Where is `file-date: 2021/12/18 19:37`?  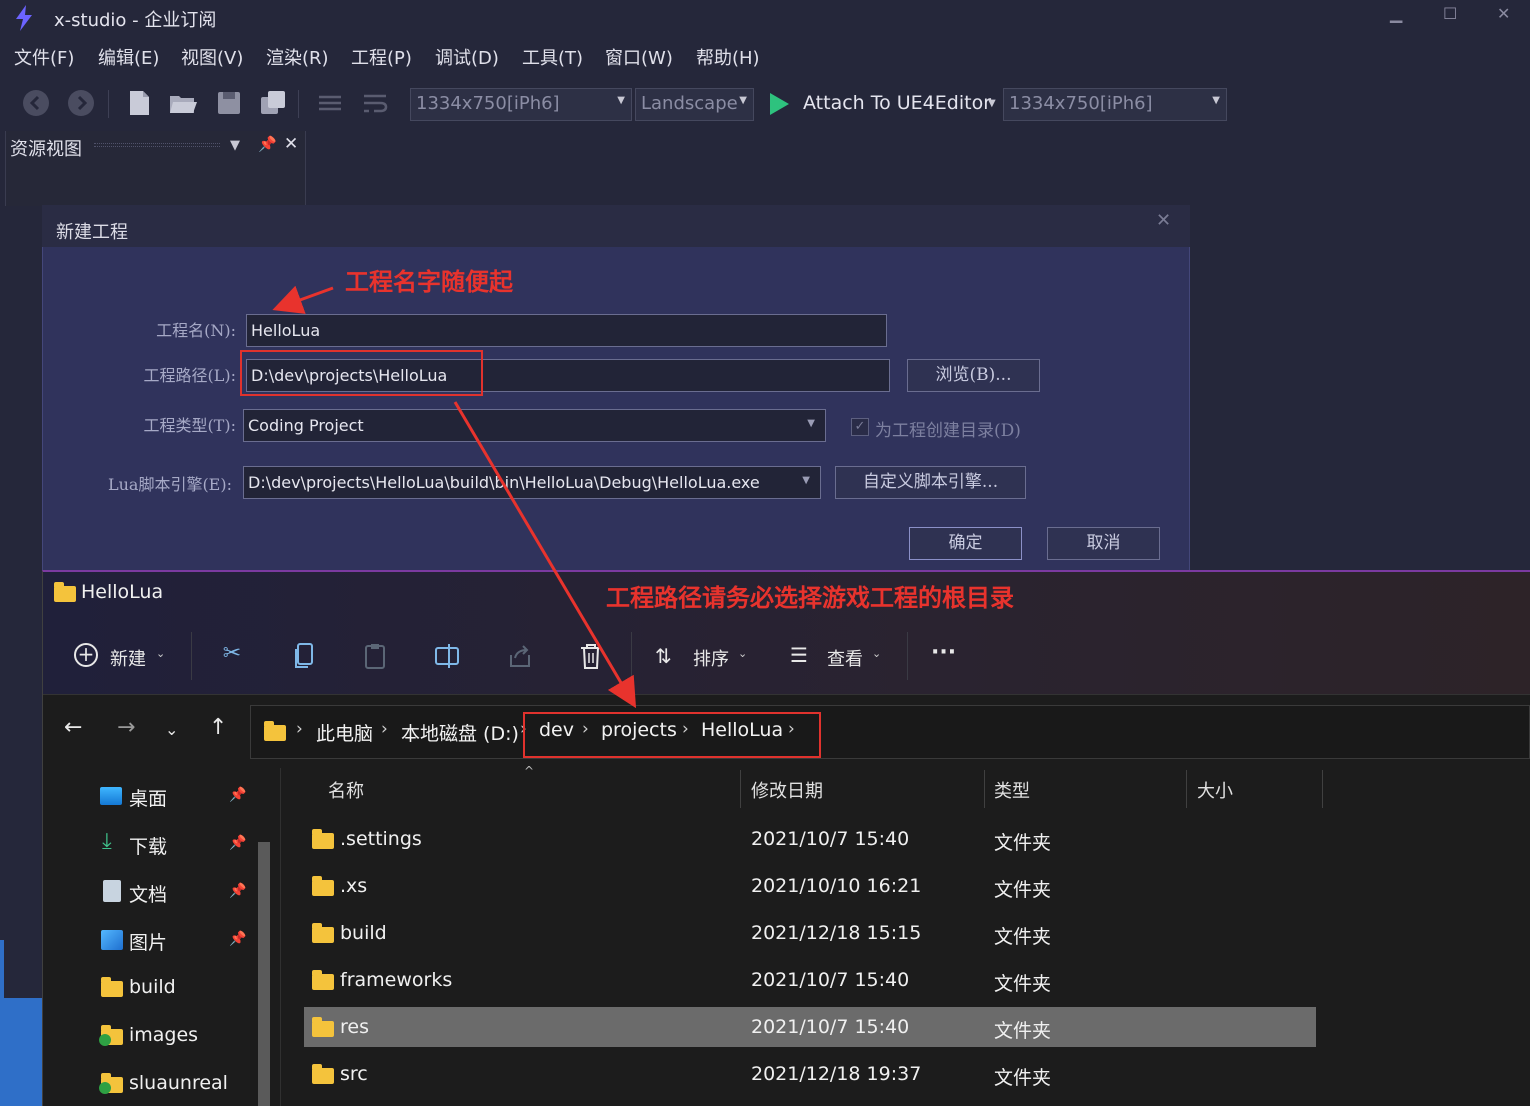 file-date: 2021/12/18 19:37 is located at coordinates (836, 1074).